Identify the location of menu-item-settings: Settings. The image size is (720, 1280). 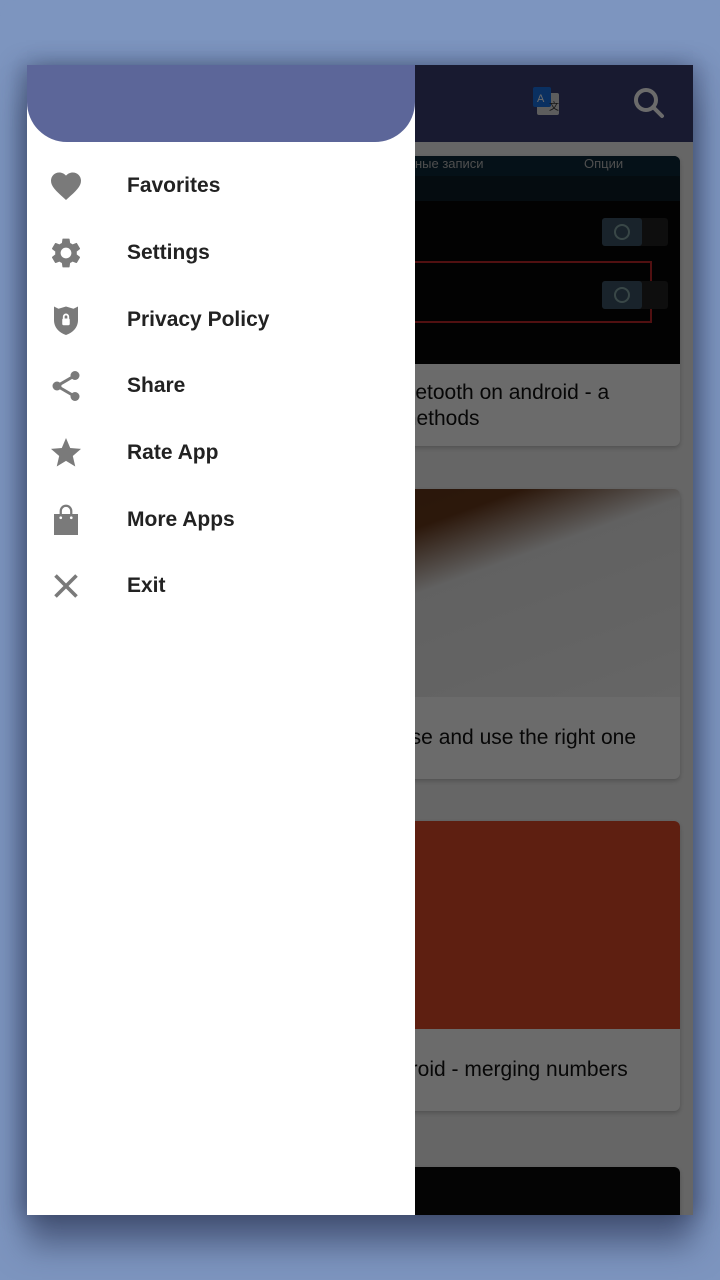
(221, 253).